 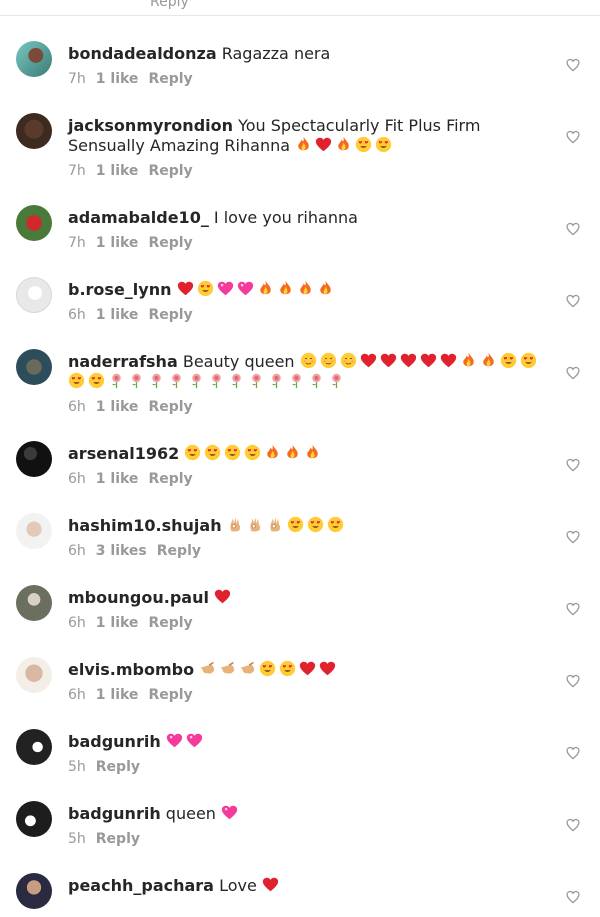 I want to click on likes-count: 3 likes, so click(x=121, y=551).